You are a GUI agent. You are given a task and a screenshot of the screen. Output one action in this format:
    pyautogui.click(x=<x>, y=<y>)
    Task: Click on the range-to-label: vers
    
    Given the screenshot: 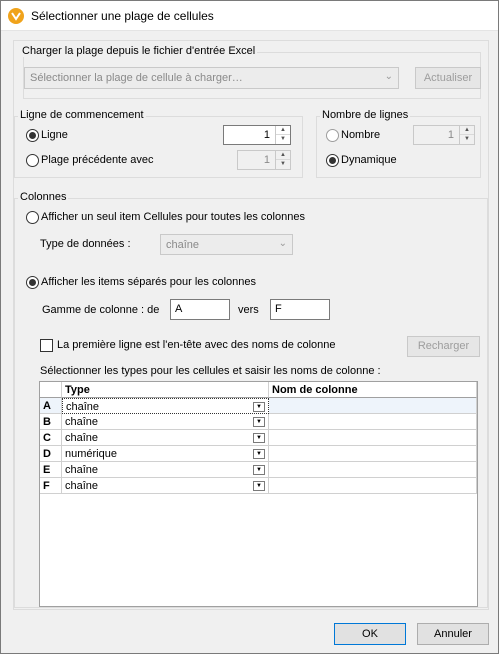 What is the action you would take?
    pyautogui.click(x=248, y=310)
    